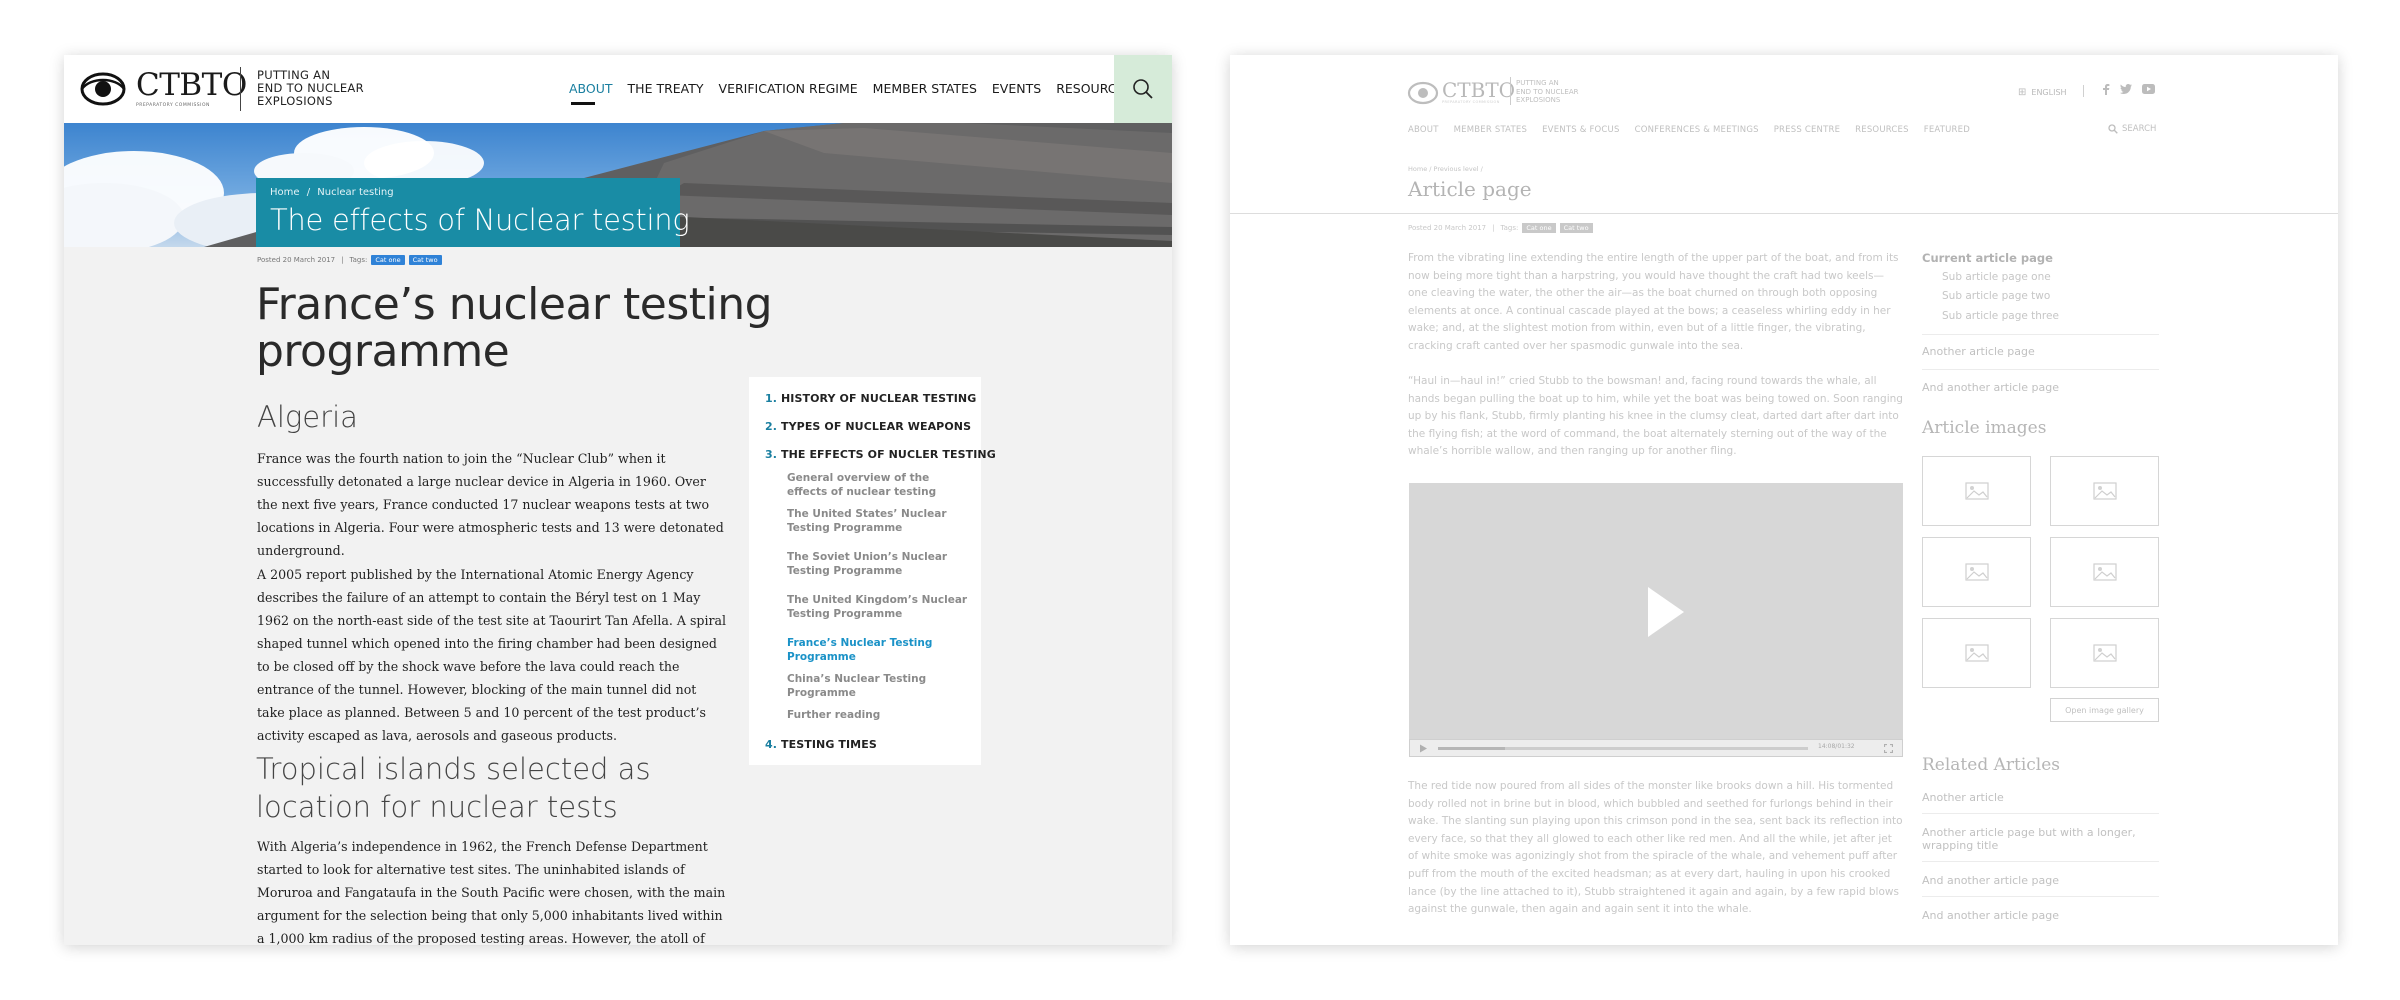 The width and height of the screenshot is (2400, 1000). Describe the element at coordinates (2083, 91) in the screenshot. I see `header-separator` at that location.